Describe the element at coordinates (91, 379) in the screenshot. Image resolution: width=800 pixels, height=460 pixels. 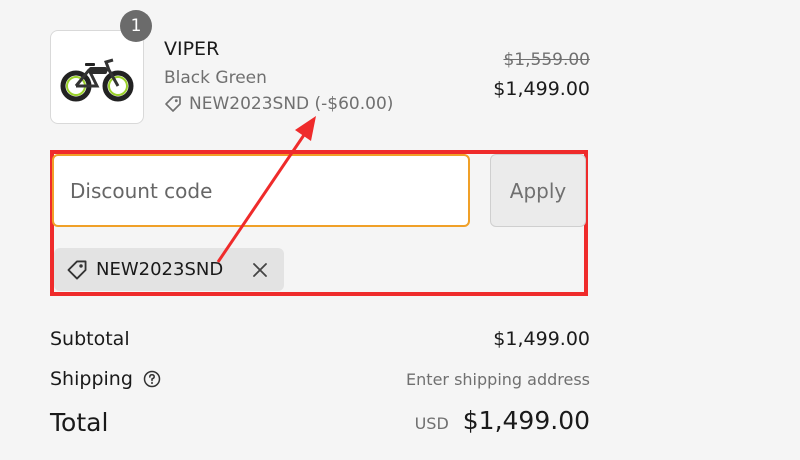
I see `shipping-label: Shipping` at that location.